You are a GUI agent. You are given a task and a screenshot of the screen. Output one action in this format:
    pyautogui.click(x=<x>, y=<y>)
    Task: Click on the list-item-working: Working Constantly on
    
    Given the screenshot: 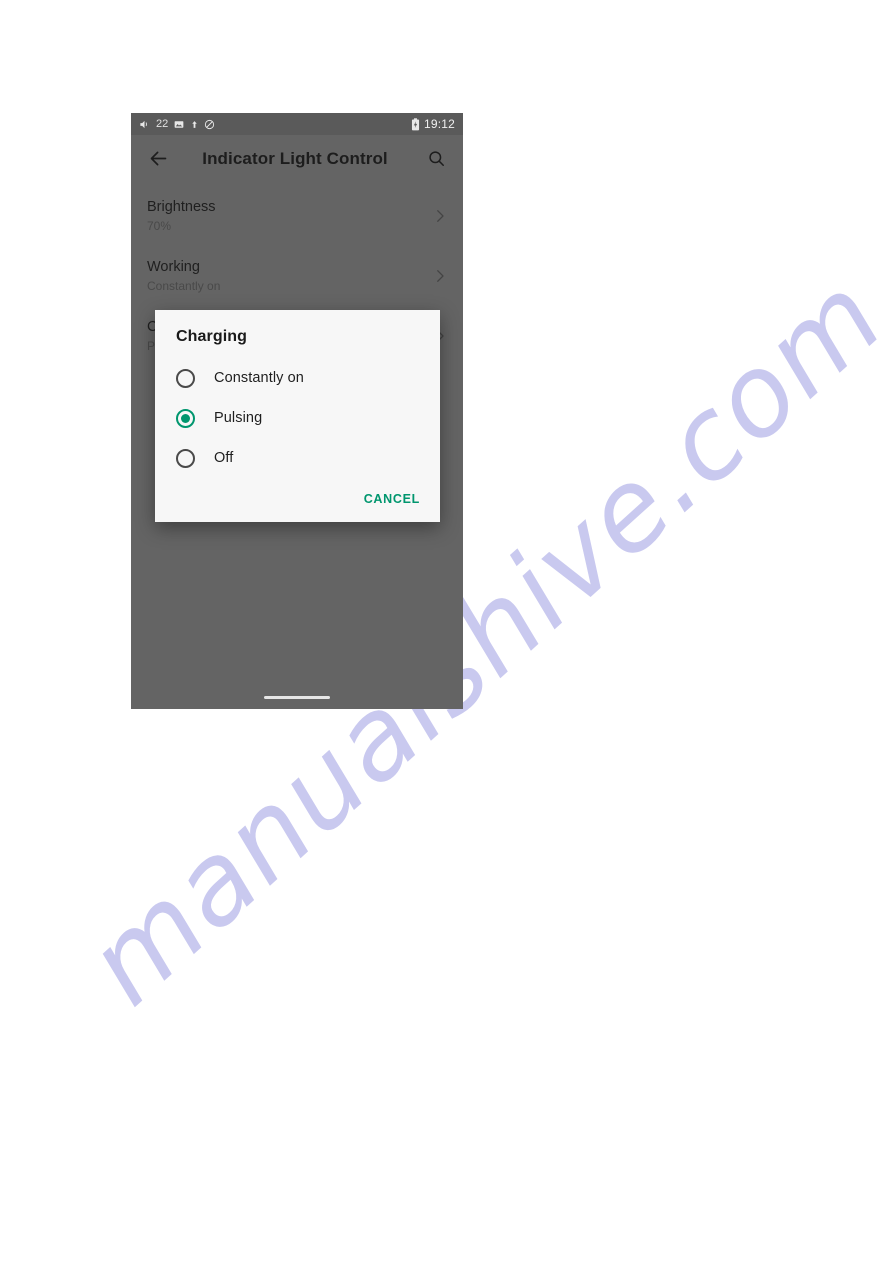 What is the action you would take?
    pyautogui.click(x=297, y=276)
    